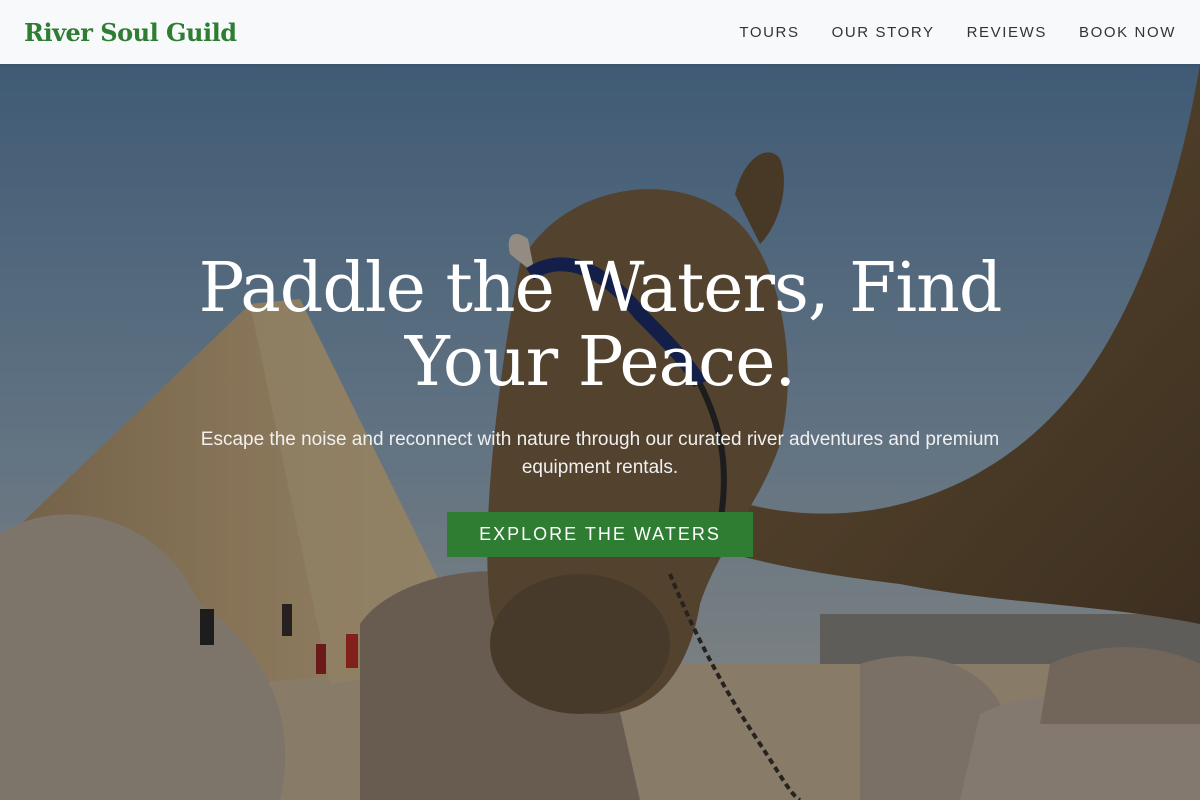  I want to click on hero-title: Paddle the Waters, Find Your Peace., so click(600, 325).